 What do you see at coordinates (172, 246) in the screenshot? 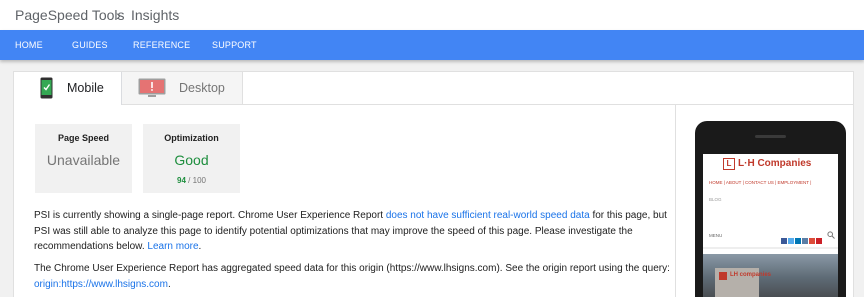
I see `learn-more-link: Learn more` at bounding box center [172, 246].